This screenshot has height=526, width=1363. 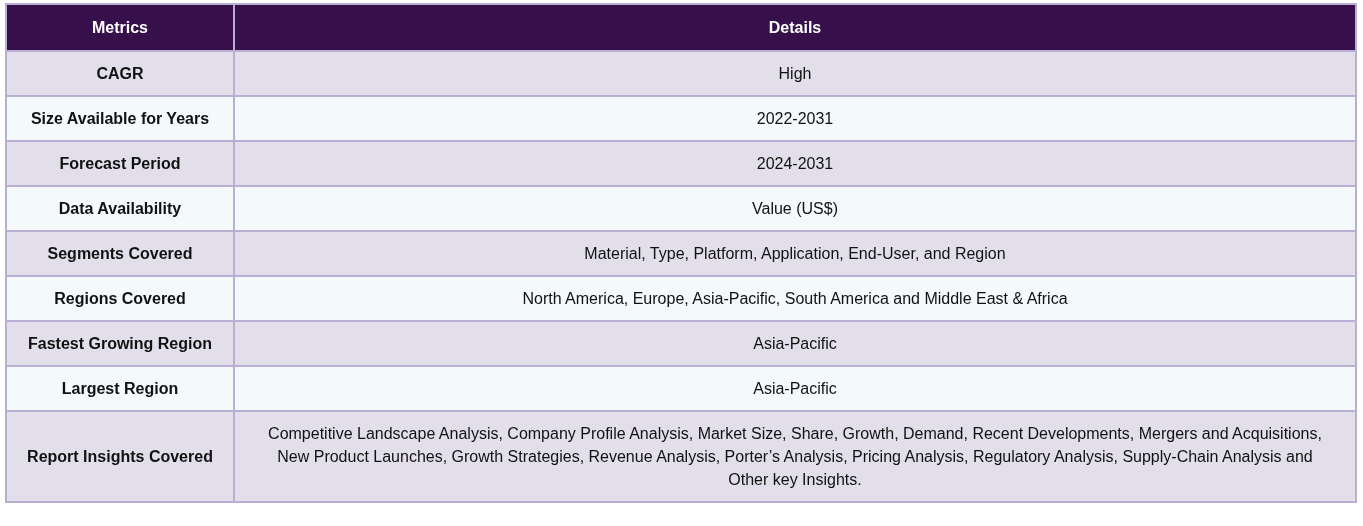 I want to click on table-cell: Report Insights Covered, so click(x=120, y=456).